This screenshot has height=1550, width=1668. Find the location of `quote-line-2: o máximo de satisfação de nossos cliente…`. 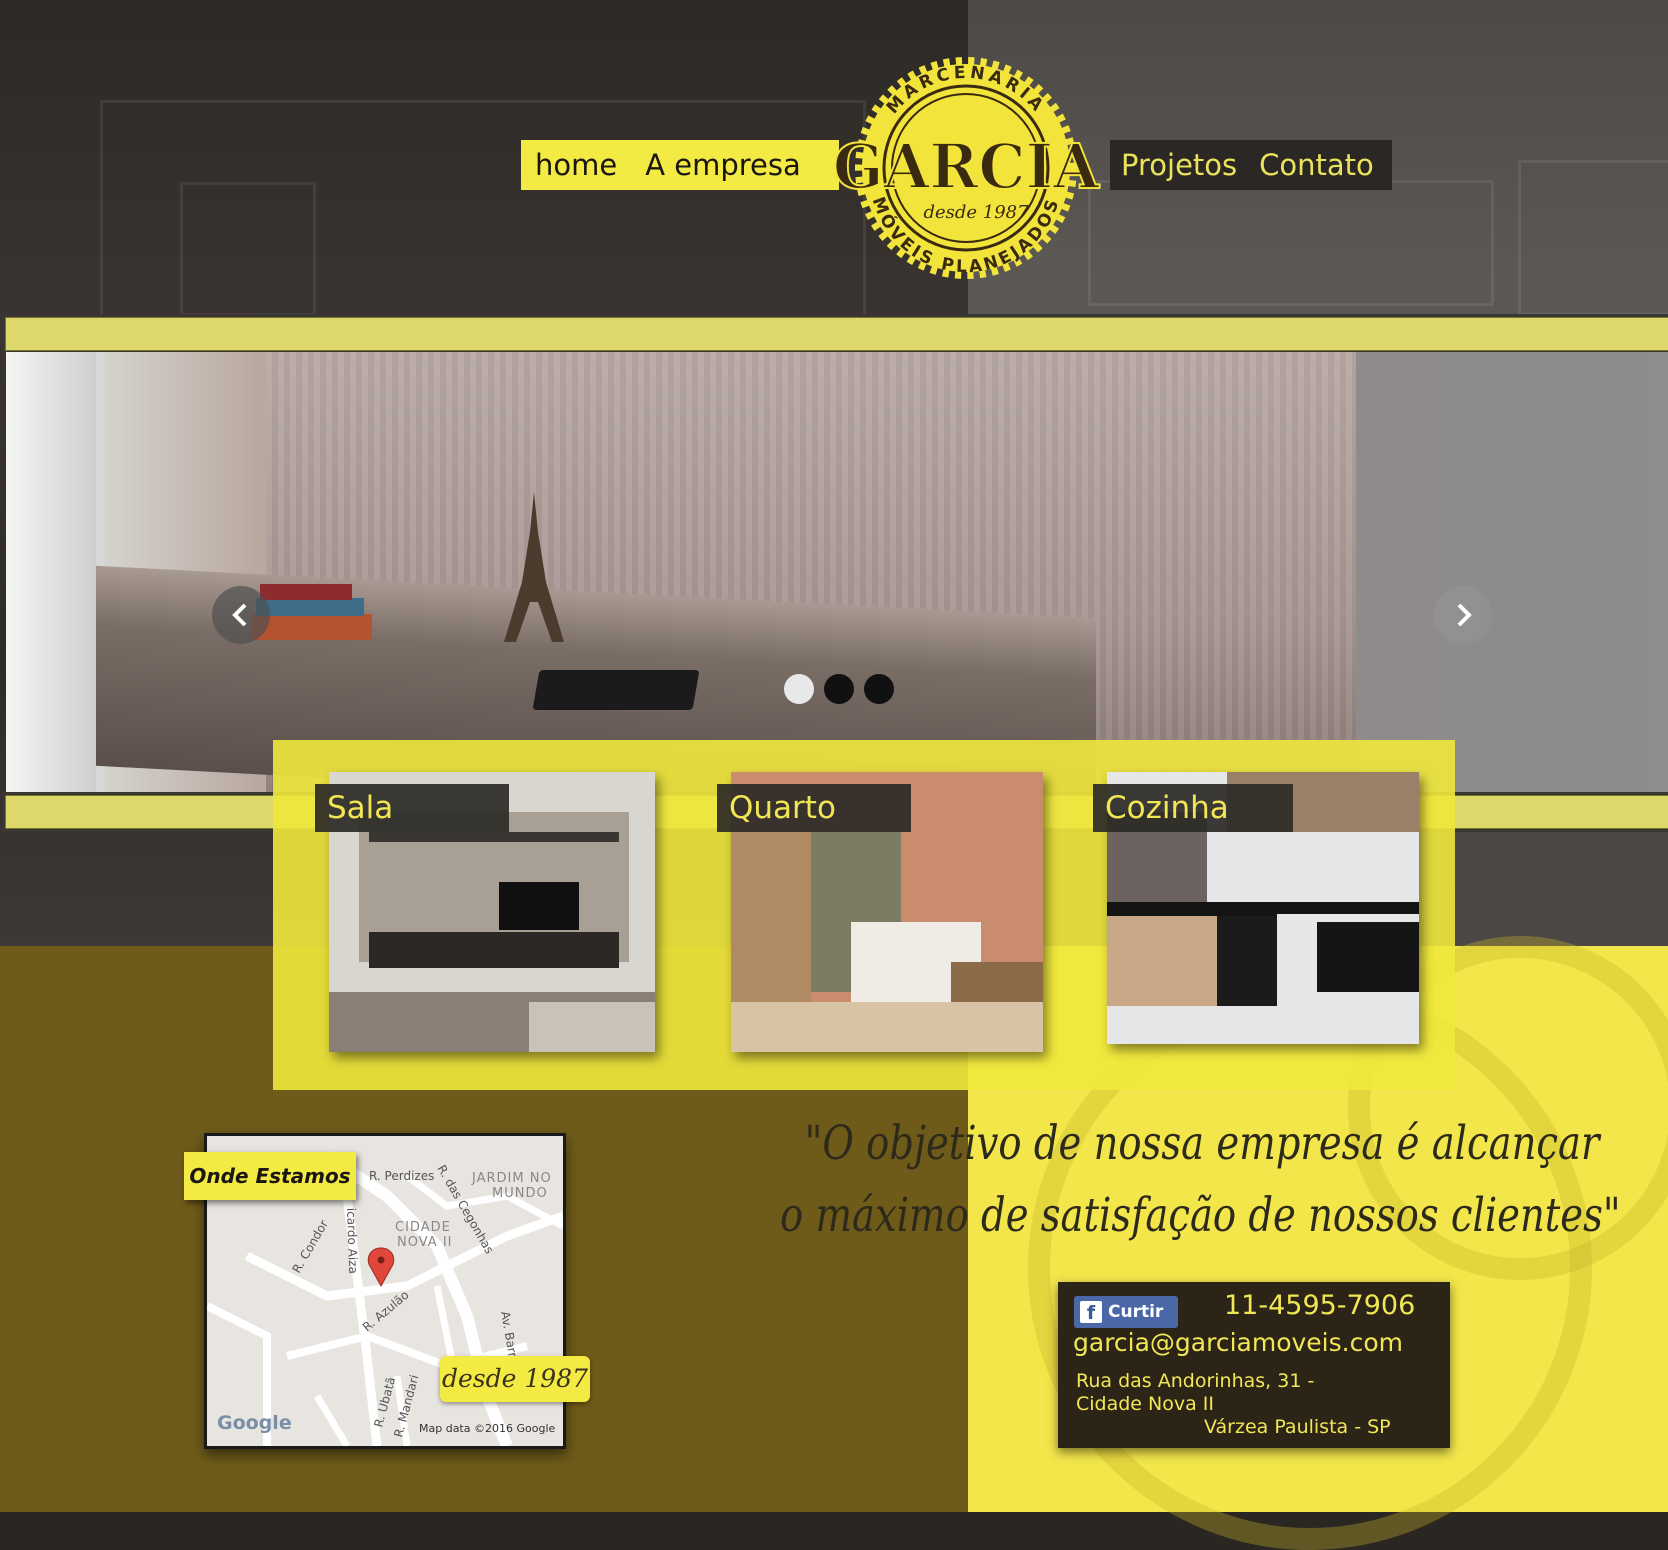

quote-line-2: o máximo de satisfação de nossos cliente… is located at coordinates (1200, 1215).